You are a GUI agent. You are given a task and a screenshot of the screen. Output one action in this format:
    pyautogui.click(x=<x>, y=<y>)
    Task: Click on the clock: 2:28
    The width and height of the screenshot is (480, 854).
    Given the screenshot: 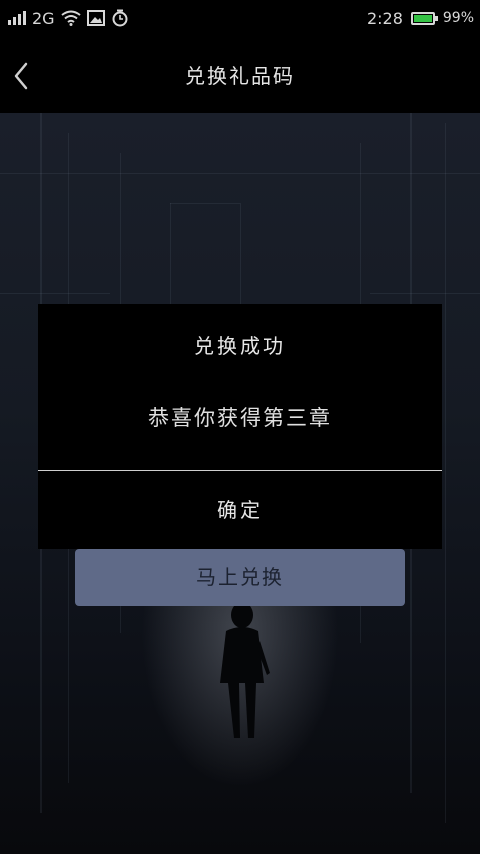 What is the action you would take?
    pyautogui.click(x=384, y=18)
    